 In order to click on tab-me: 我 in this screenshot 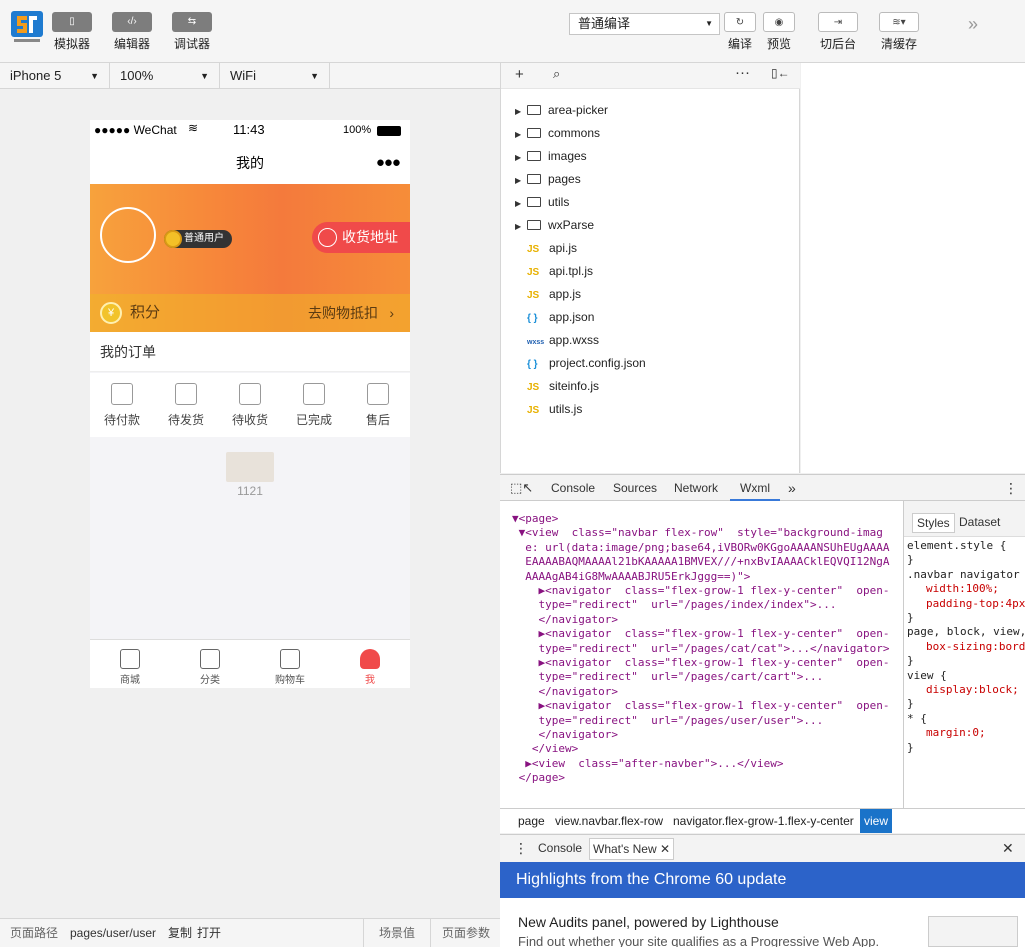, I will do `click(370, 664)`.